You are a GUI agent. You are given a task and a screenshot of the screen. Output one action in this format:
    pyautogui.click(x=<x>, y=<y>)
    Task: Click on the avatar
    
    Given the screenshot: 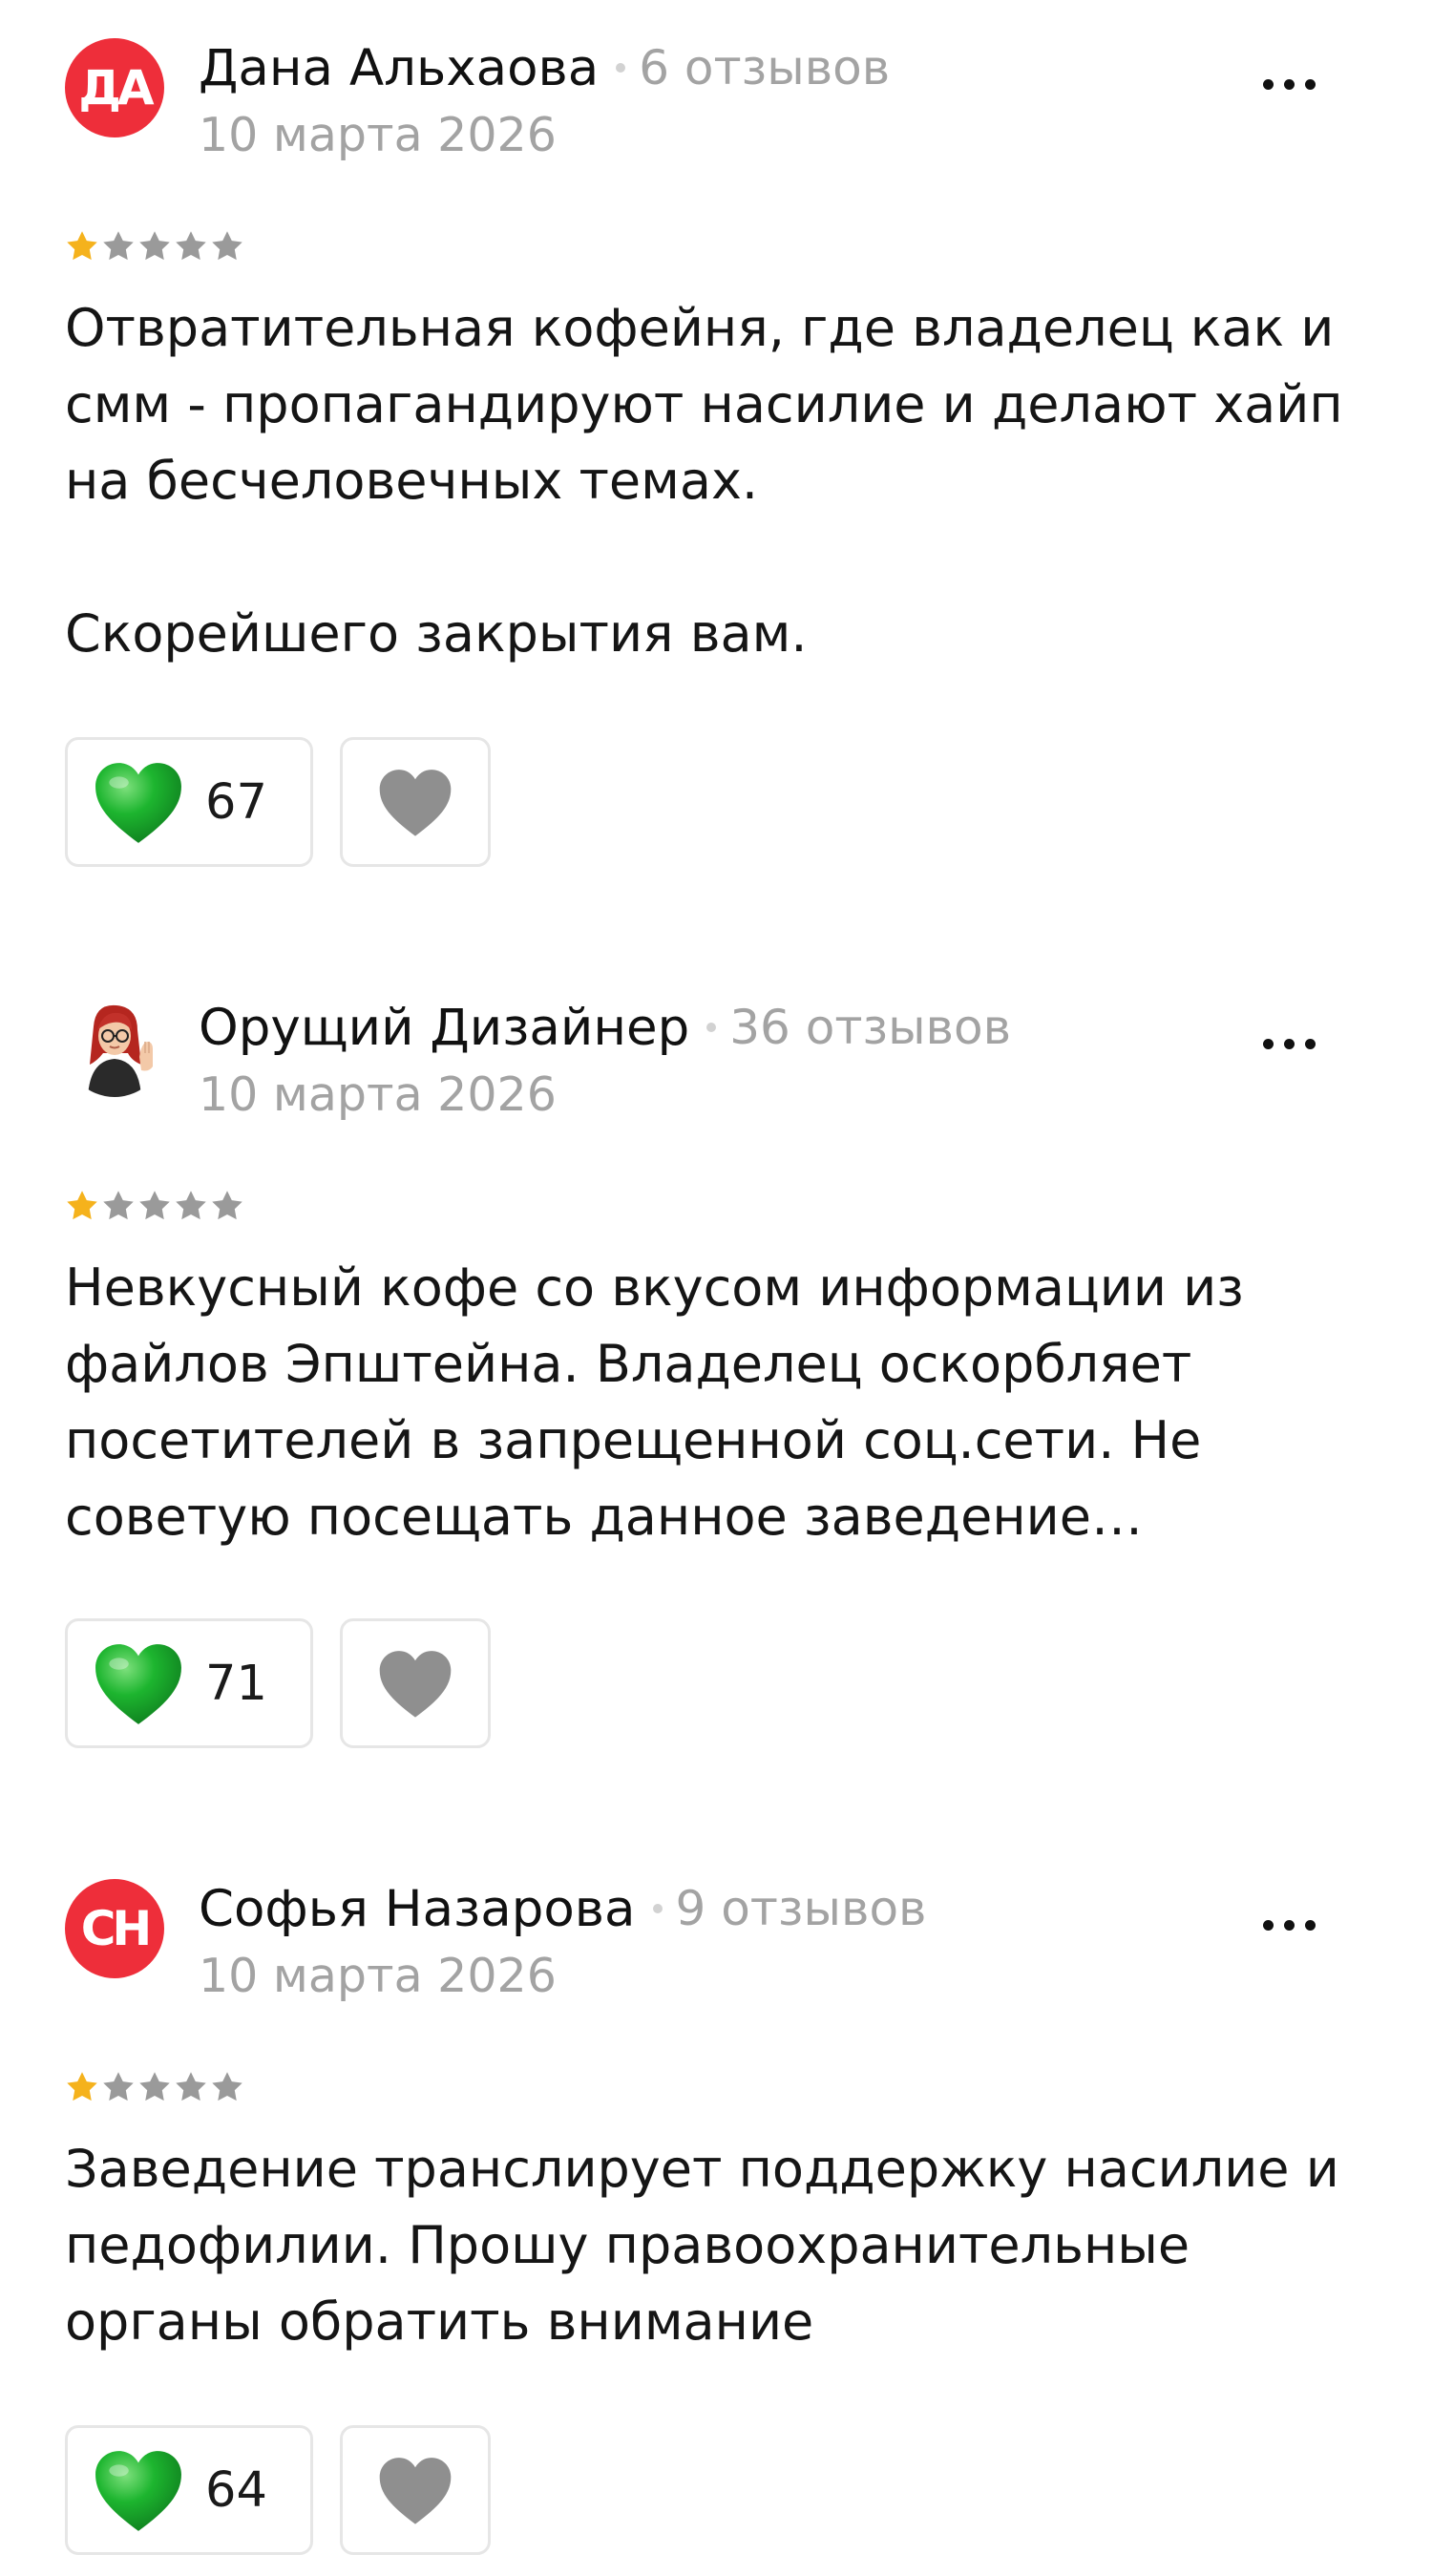 What is the action you would take?
    pyautogui.click(x=114, y=1047)
    